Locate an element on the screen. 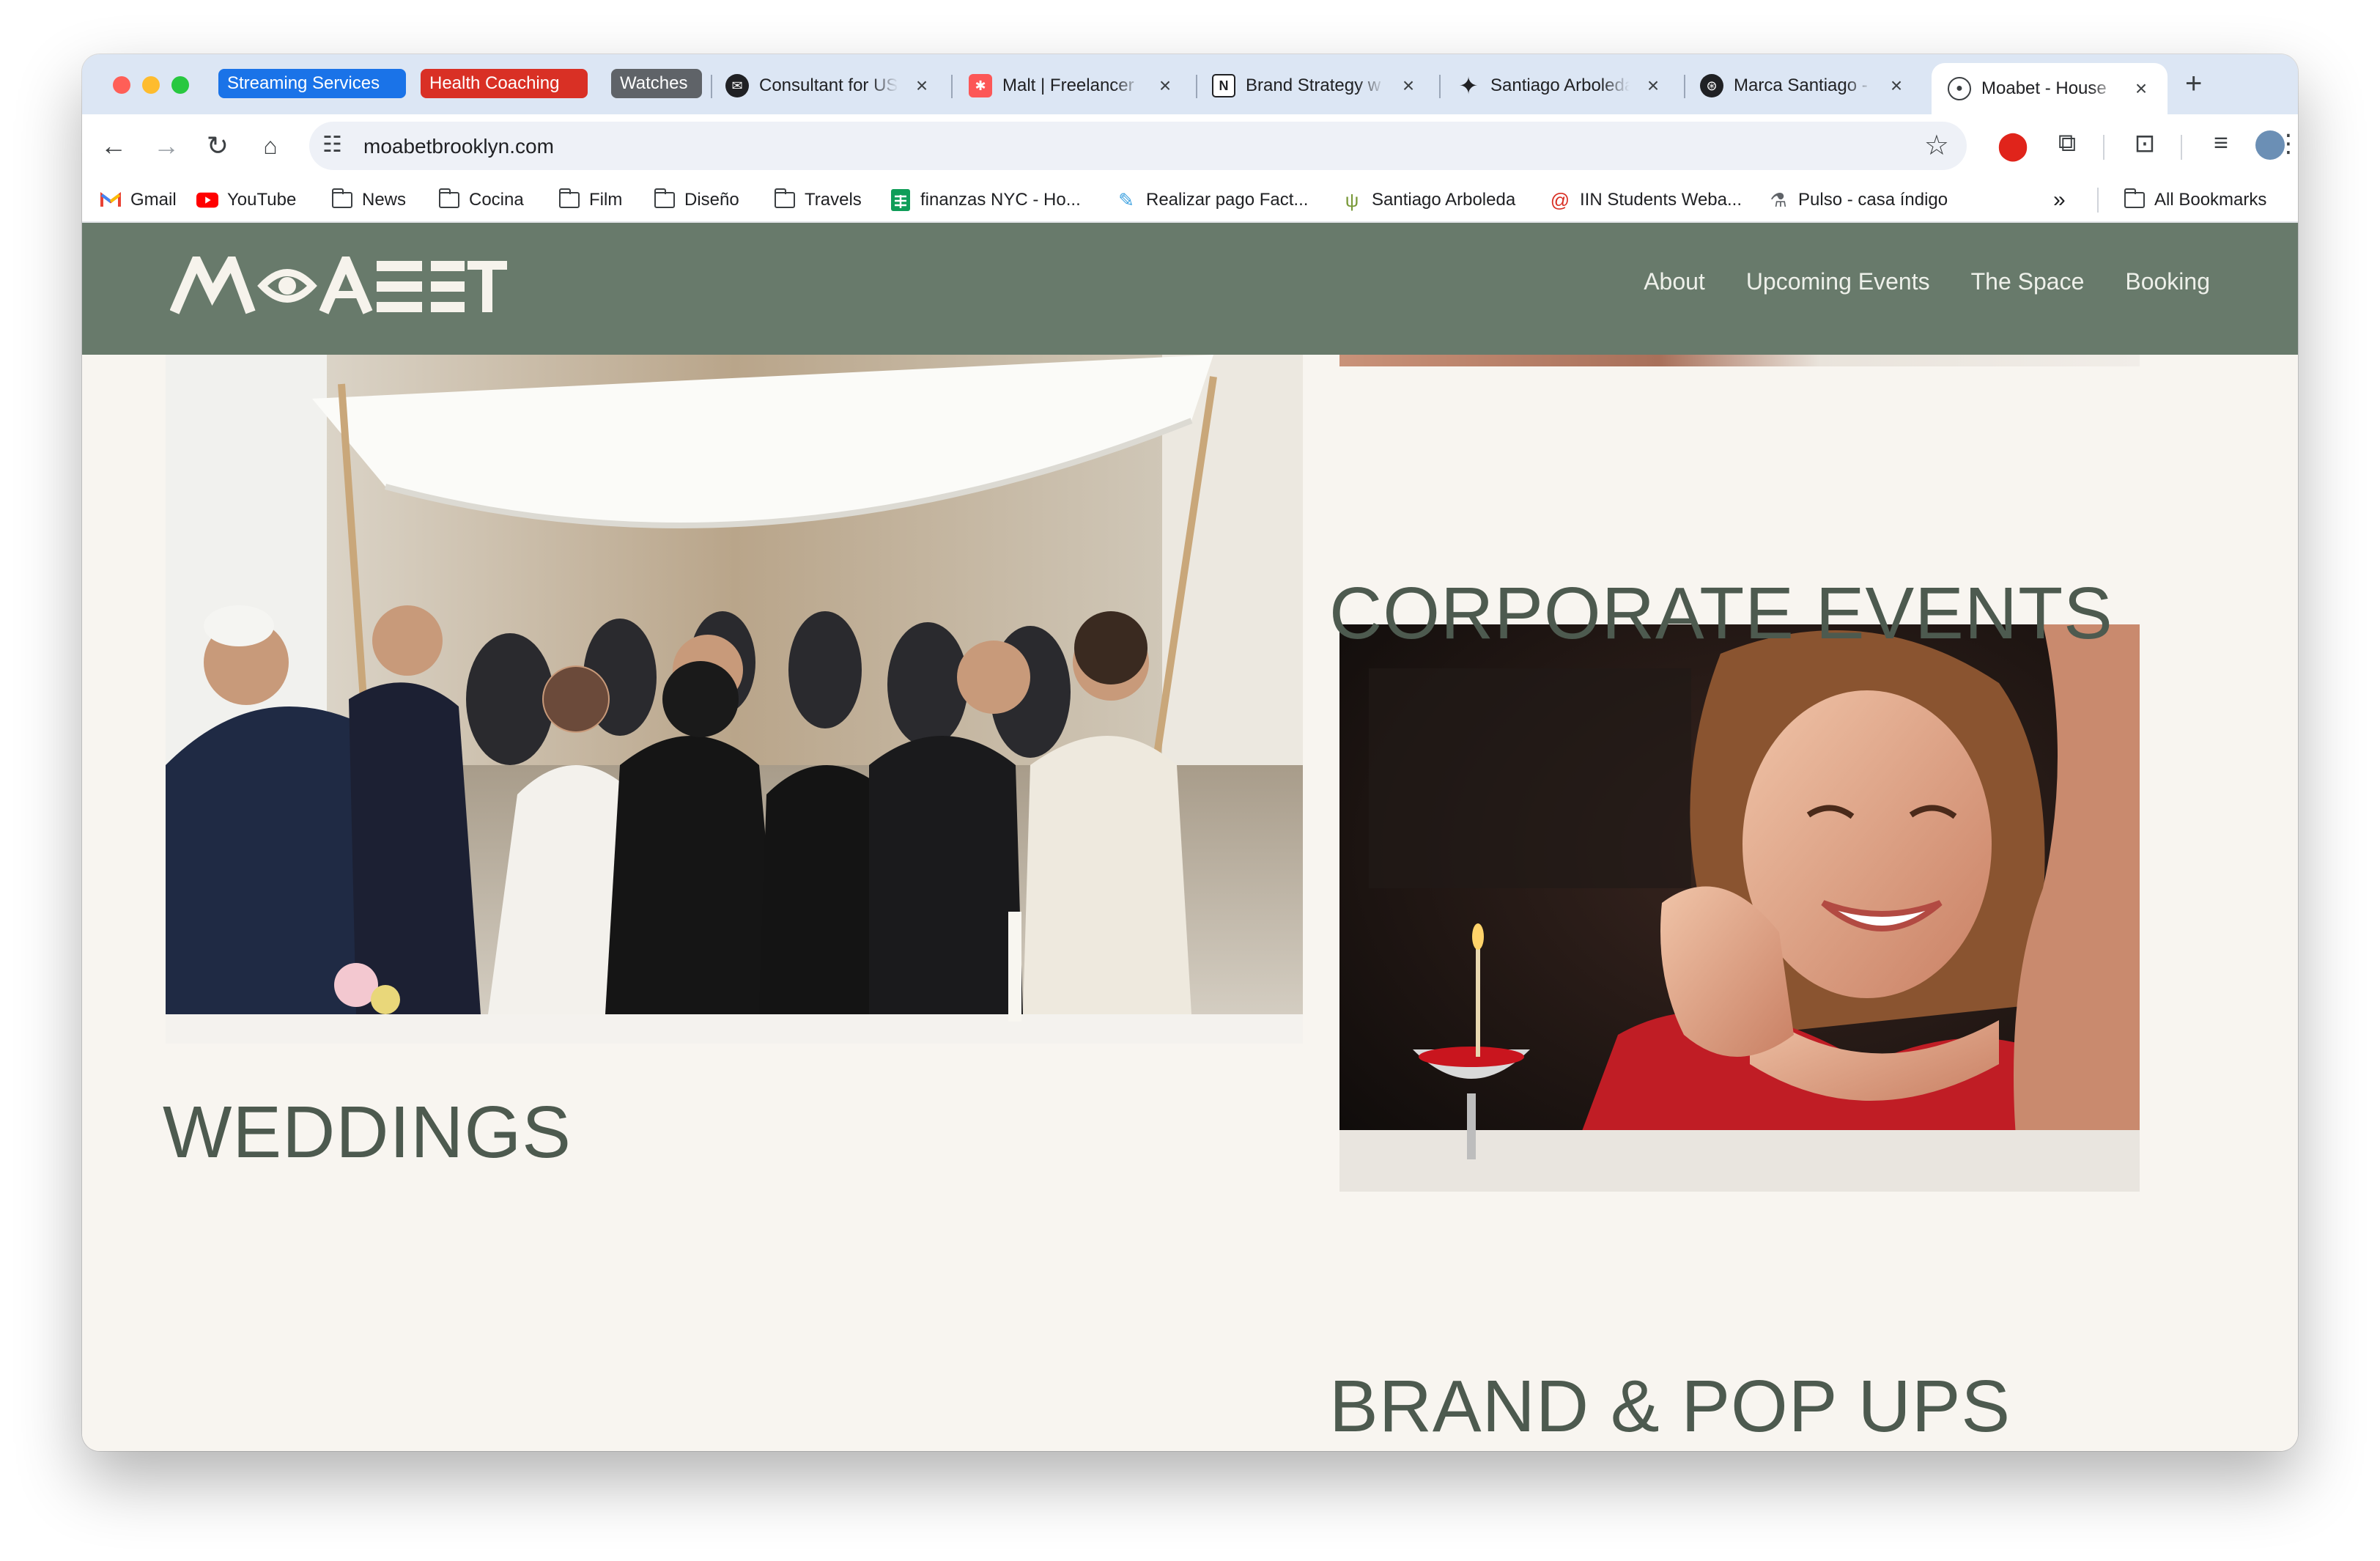  tab-search-icon: ⊡ is located at coordinates (2144, 143).